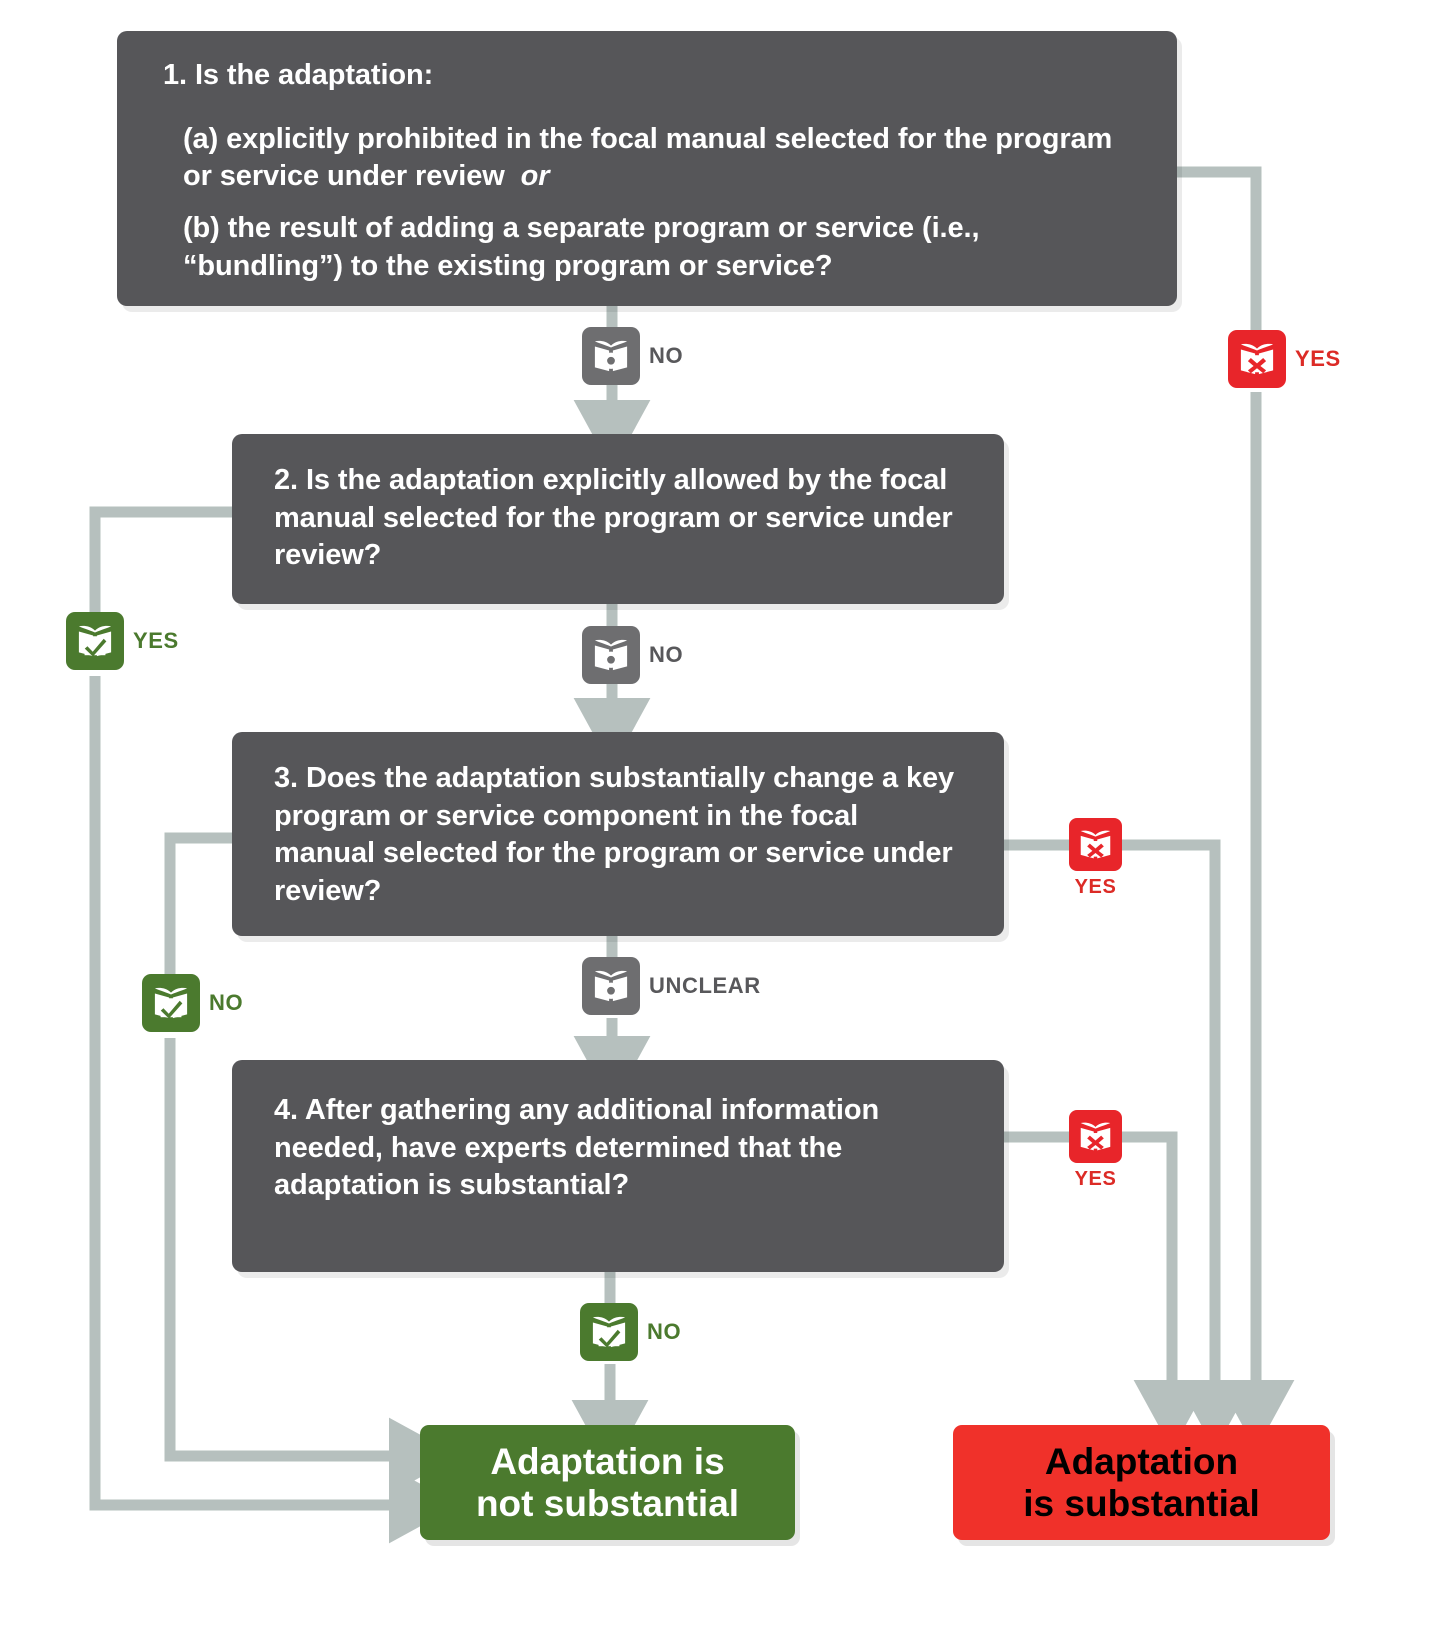 Image resolution: width=1430 pixels, height=1632 pixels. I want to click on badge-q3-no: NO, so click(192, 1003).